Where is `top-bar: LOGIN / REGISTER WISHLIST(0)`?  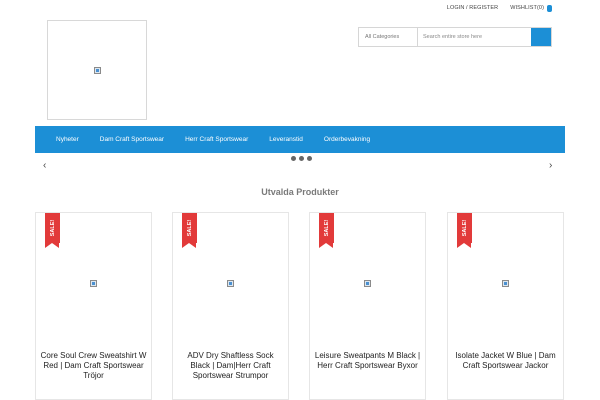 top-bar: LOGIN / REGISTER WISHLIST(0) is located at coordinates (499, 8).